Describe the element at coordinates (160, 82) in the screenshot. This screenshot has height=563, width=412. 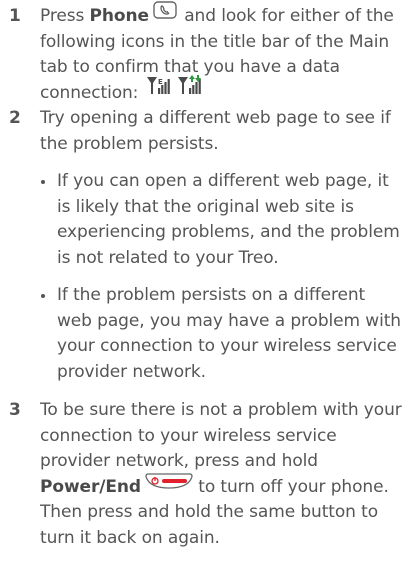
I see `svg-text: E` at that location.